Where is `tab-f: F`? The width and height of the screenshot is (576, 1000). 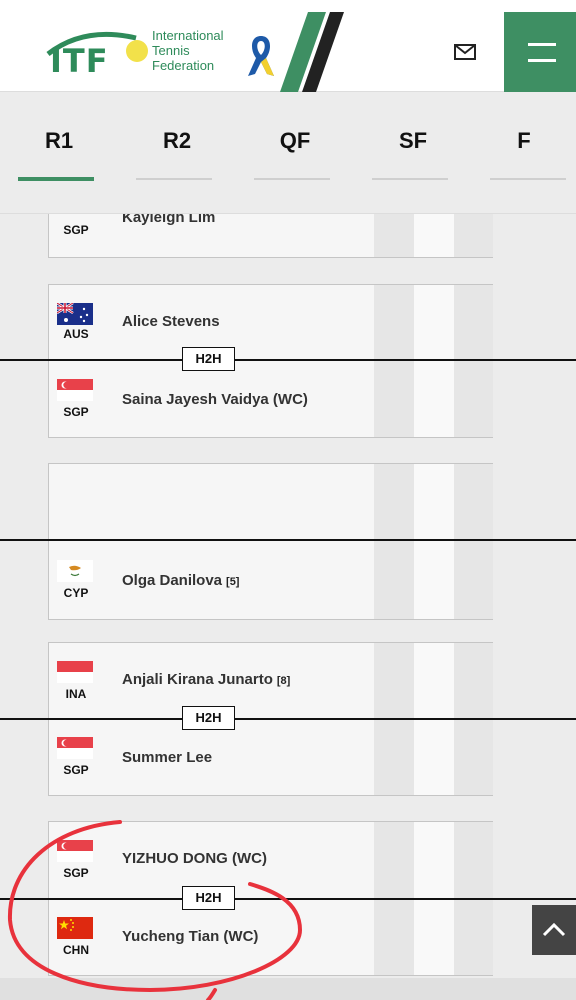
tab-f: F is located at coordinates (524, 153).